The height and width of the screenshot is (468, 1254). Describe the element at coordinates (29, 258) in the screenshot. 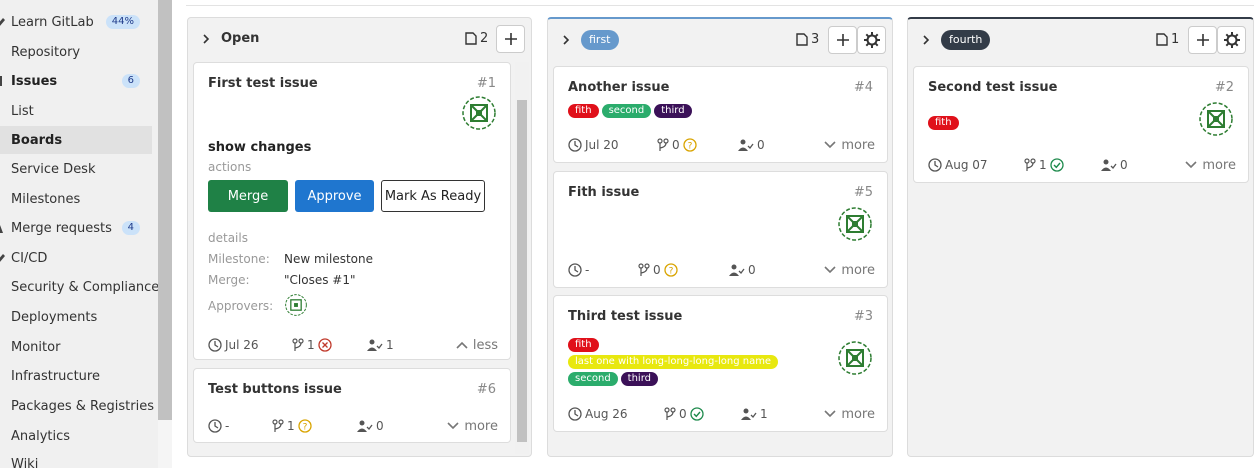

I see `sidebar-item-label: CI/CD` at that location.